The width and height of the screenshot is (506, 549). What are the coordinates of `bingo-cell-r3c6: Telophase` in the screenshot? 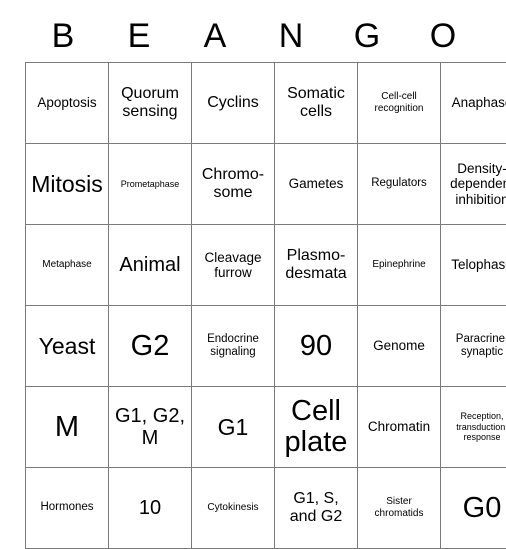 It's located at (473, 265).